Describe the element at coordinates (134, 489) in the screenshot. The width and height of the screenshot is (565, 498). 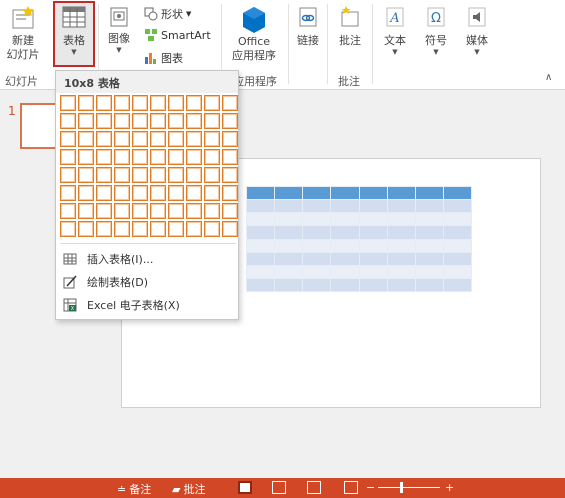
I see `notes-button: ≐ 备注` at that location.